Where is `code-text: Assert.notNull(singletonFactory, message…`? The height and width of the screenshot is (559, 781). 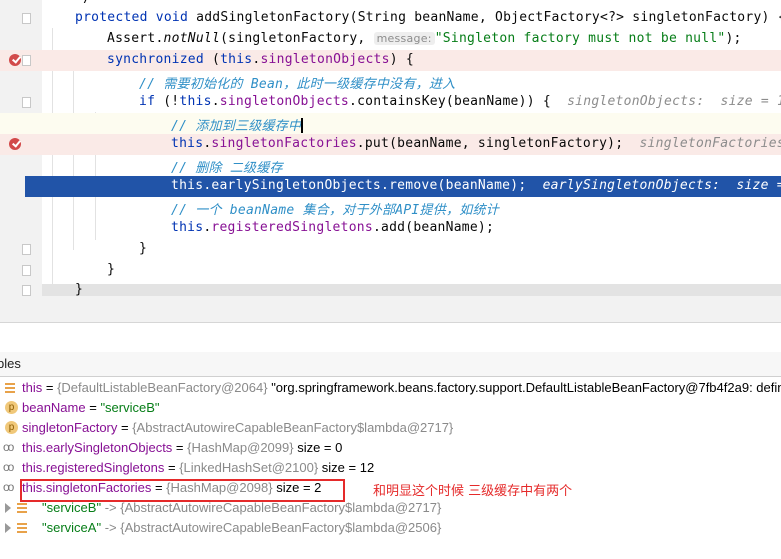 code-text: Assert.notNull(singletonFactory, message… is located at coordinates (424, 38).